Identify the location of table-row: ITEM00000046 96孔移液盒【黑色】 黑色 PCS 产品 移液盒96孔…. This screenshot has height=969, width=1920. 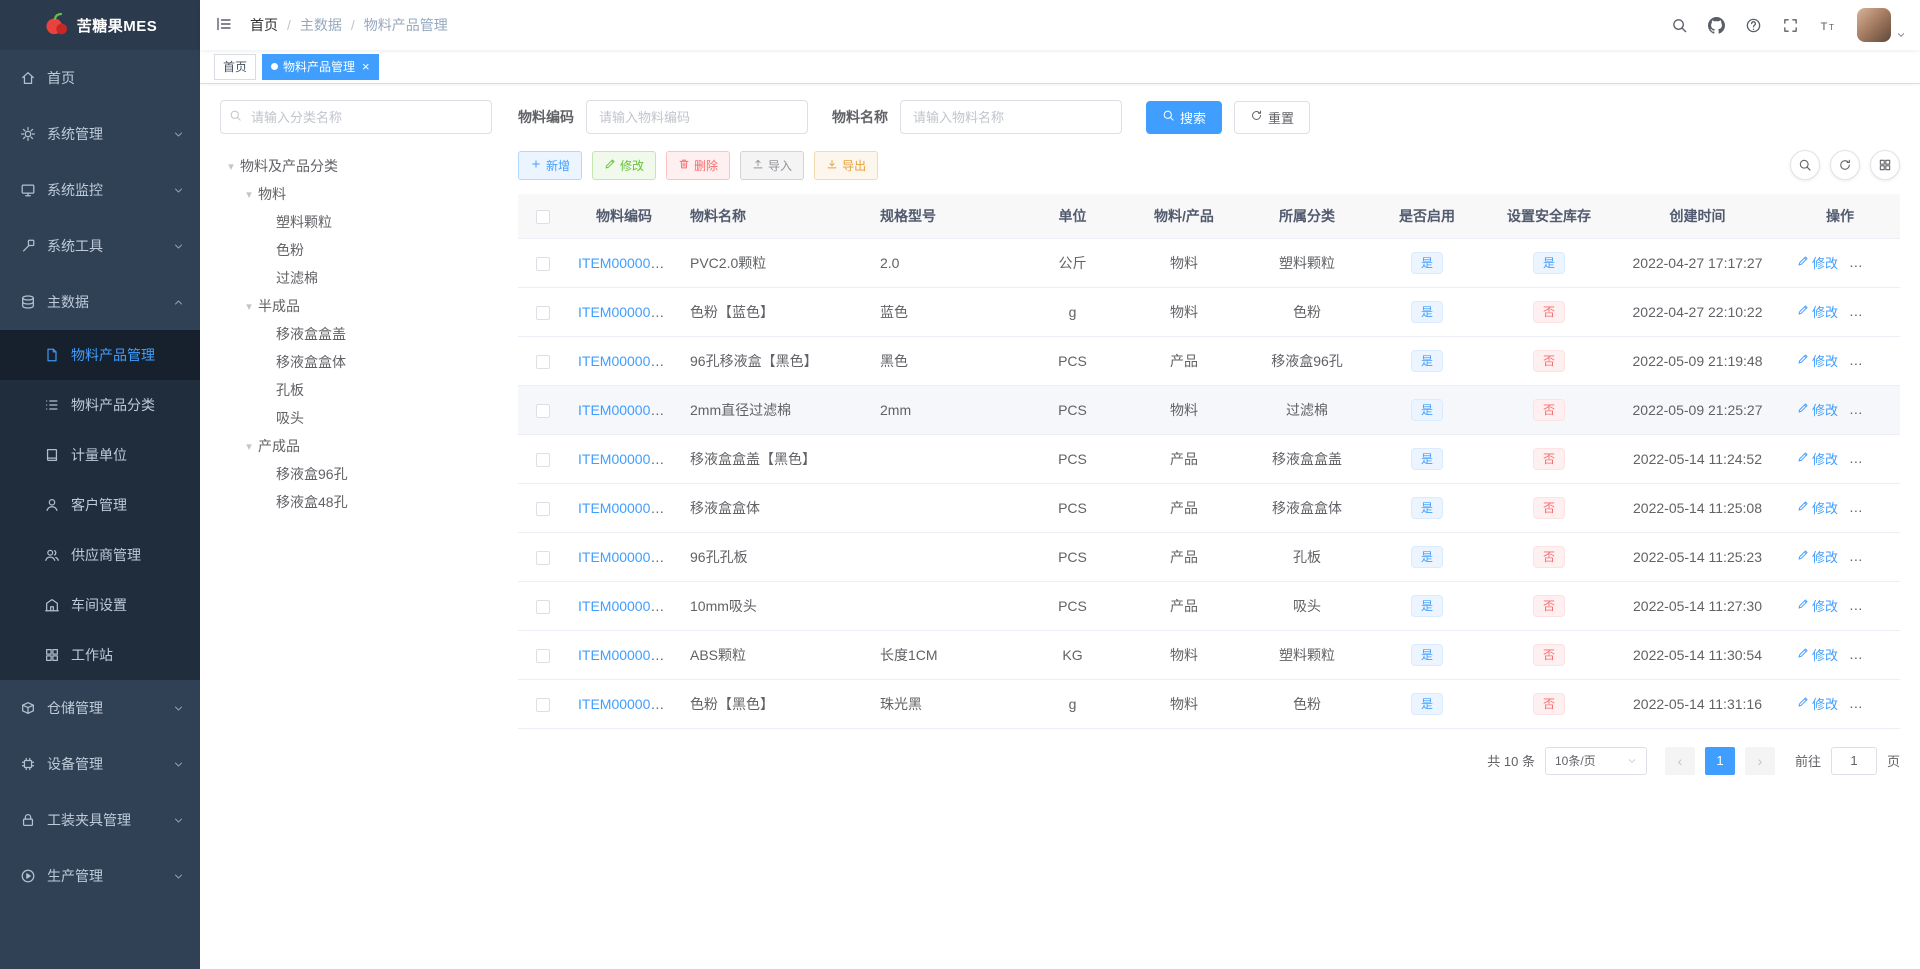
(1209, 361).